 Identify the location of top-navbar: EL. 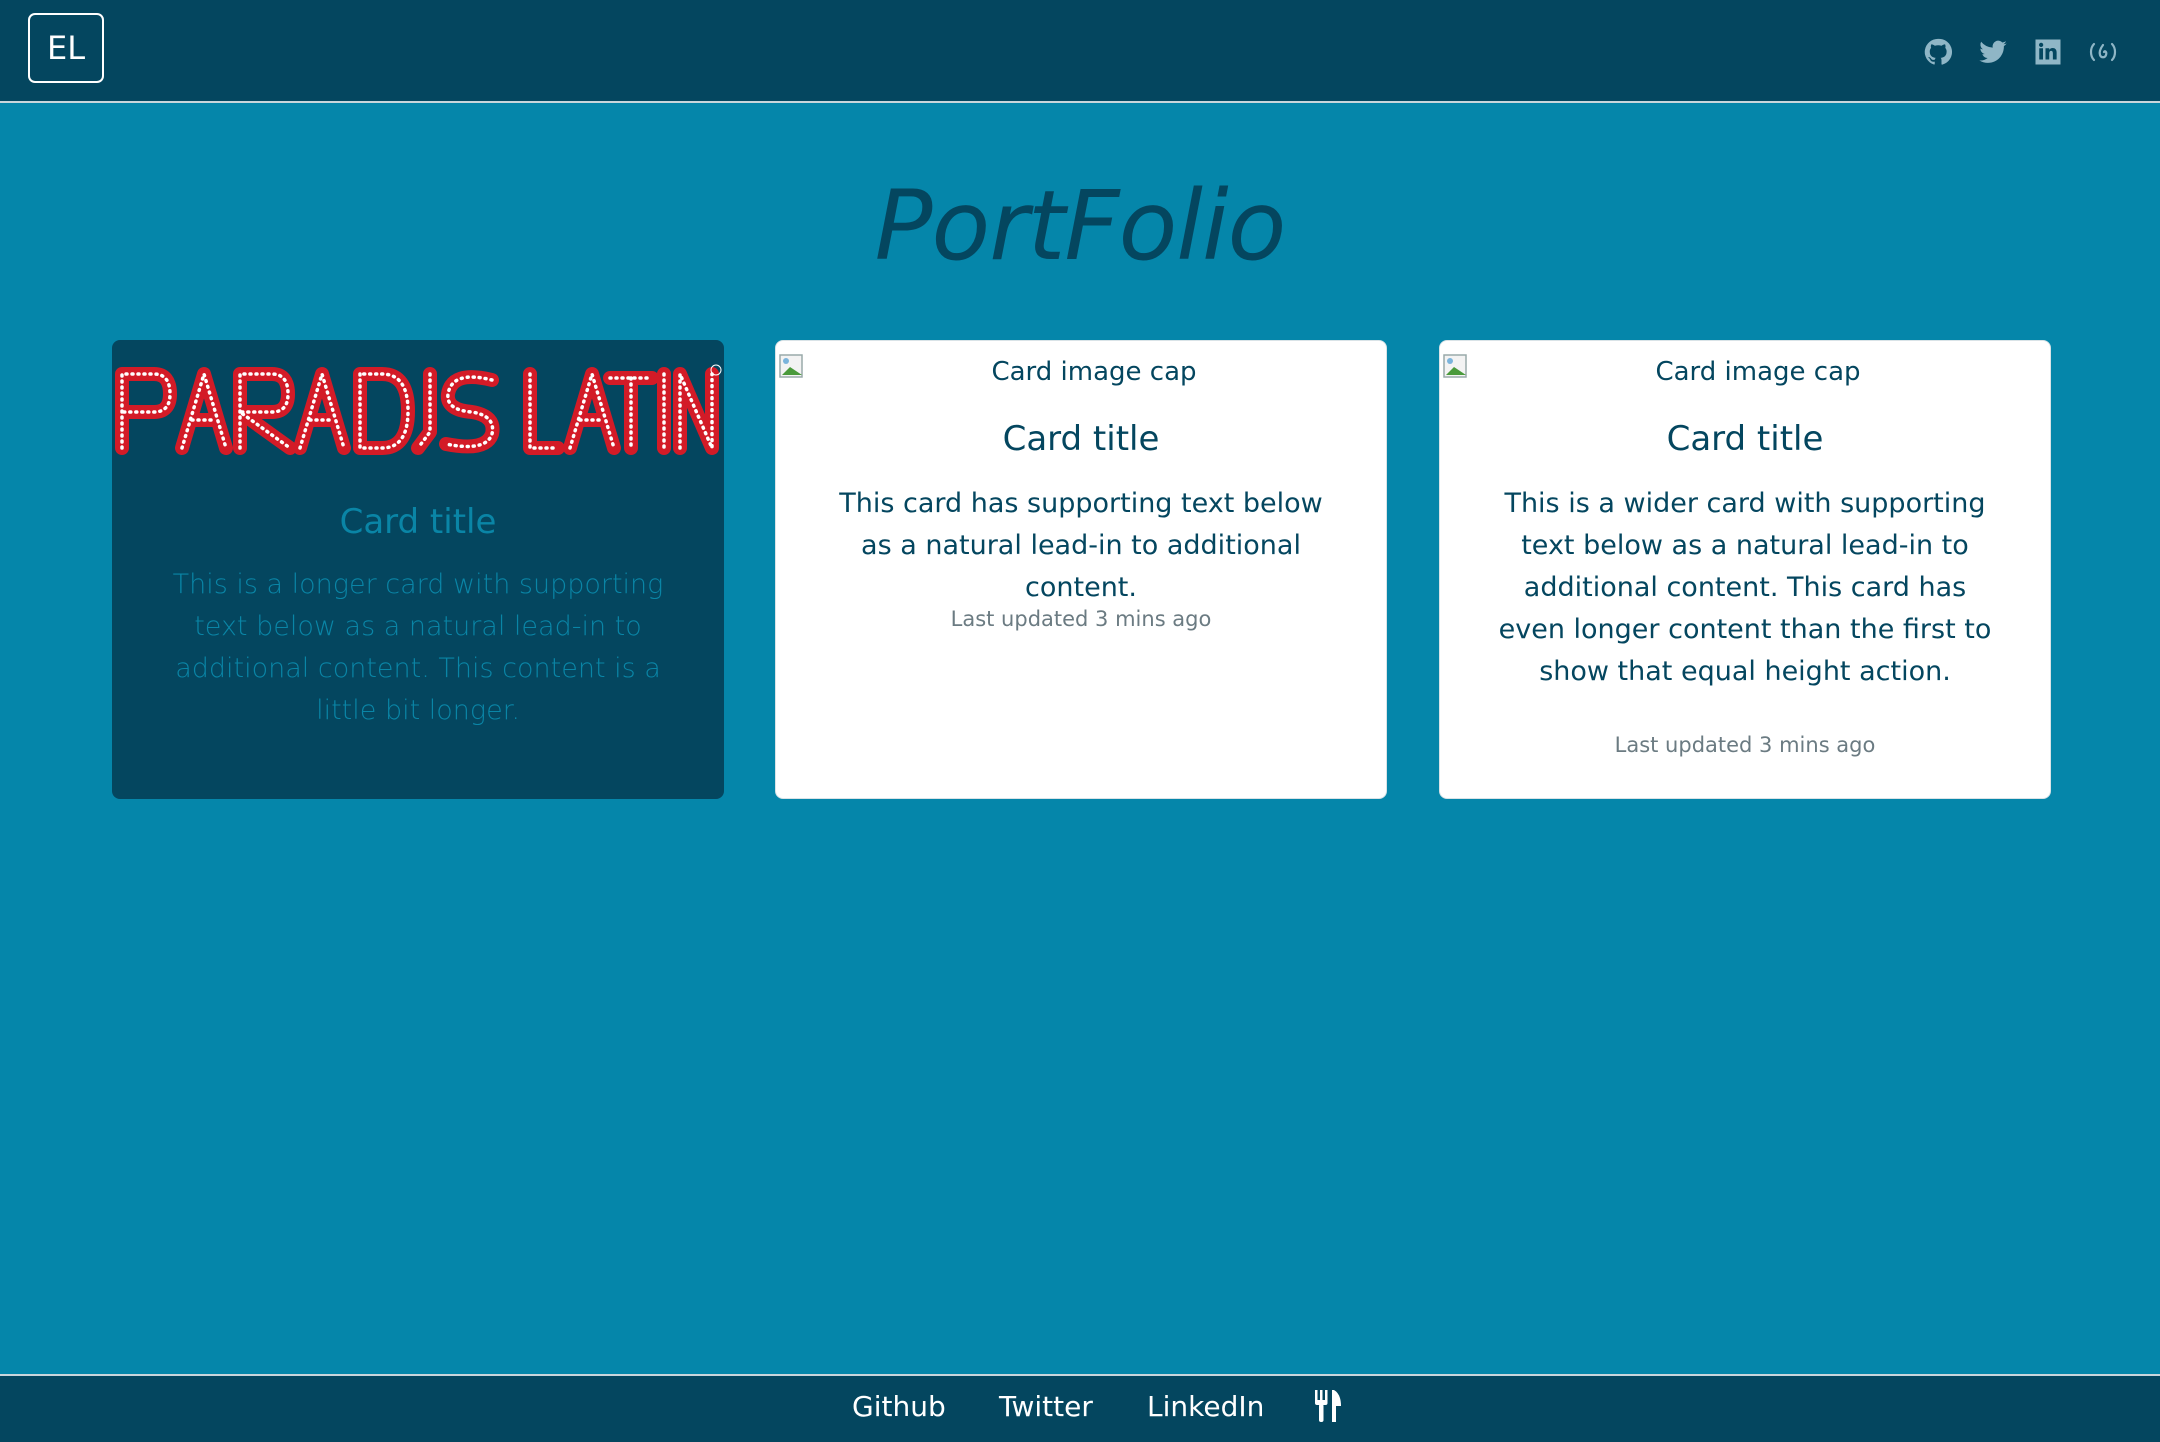
(1080, 51).